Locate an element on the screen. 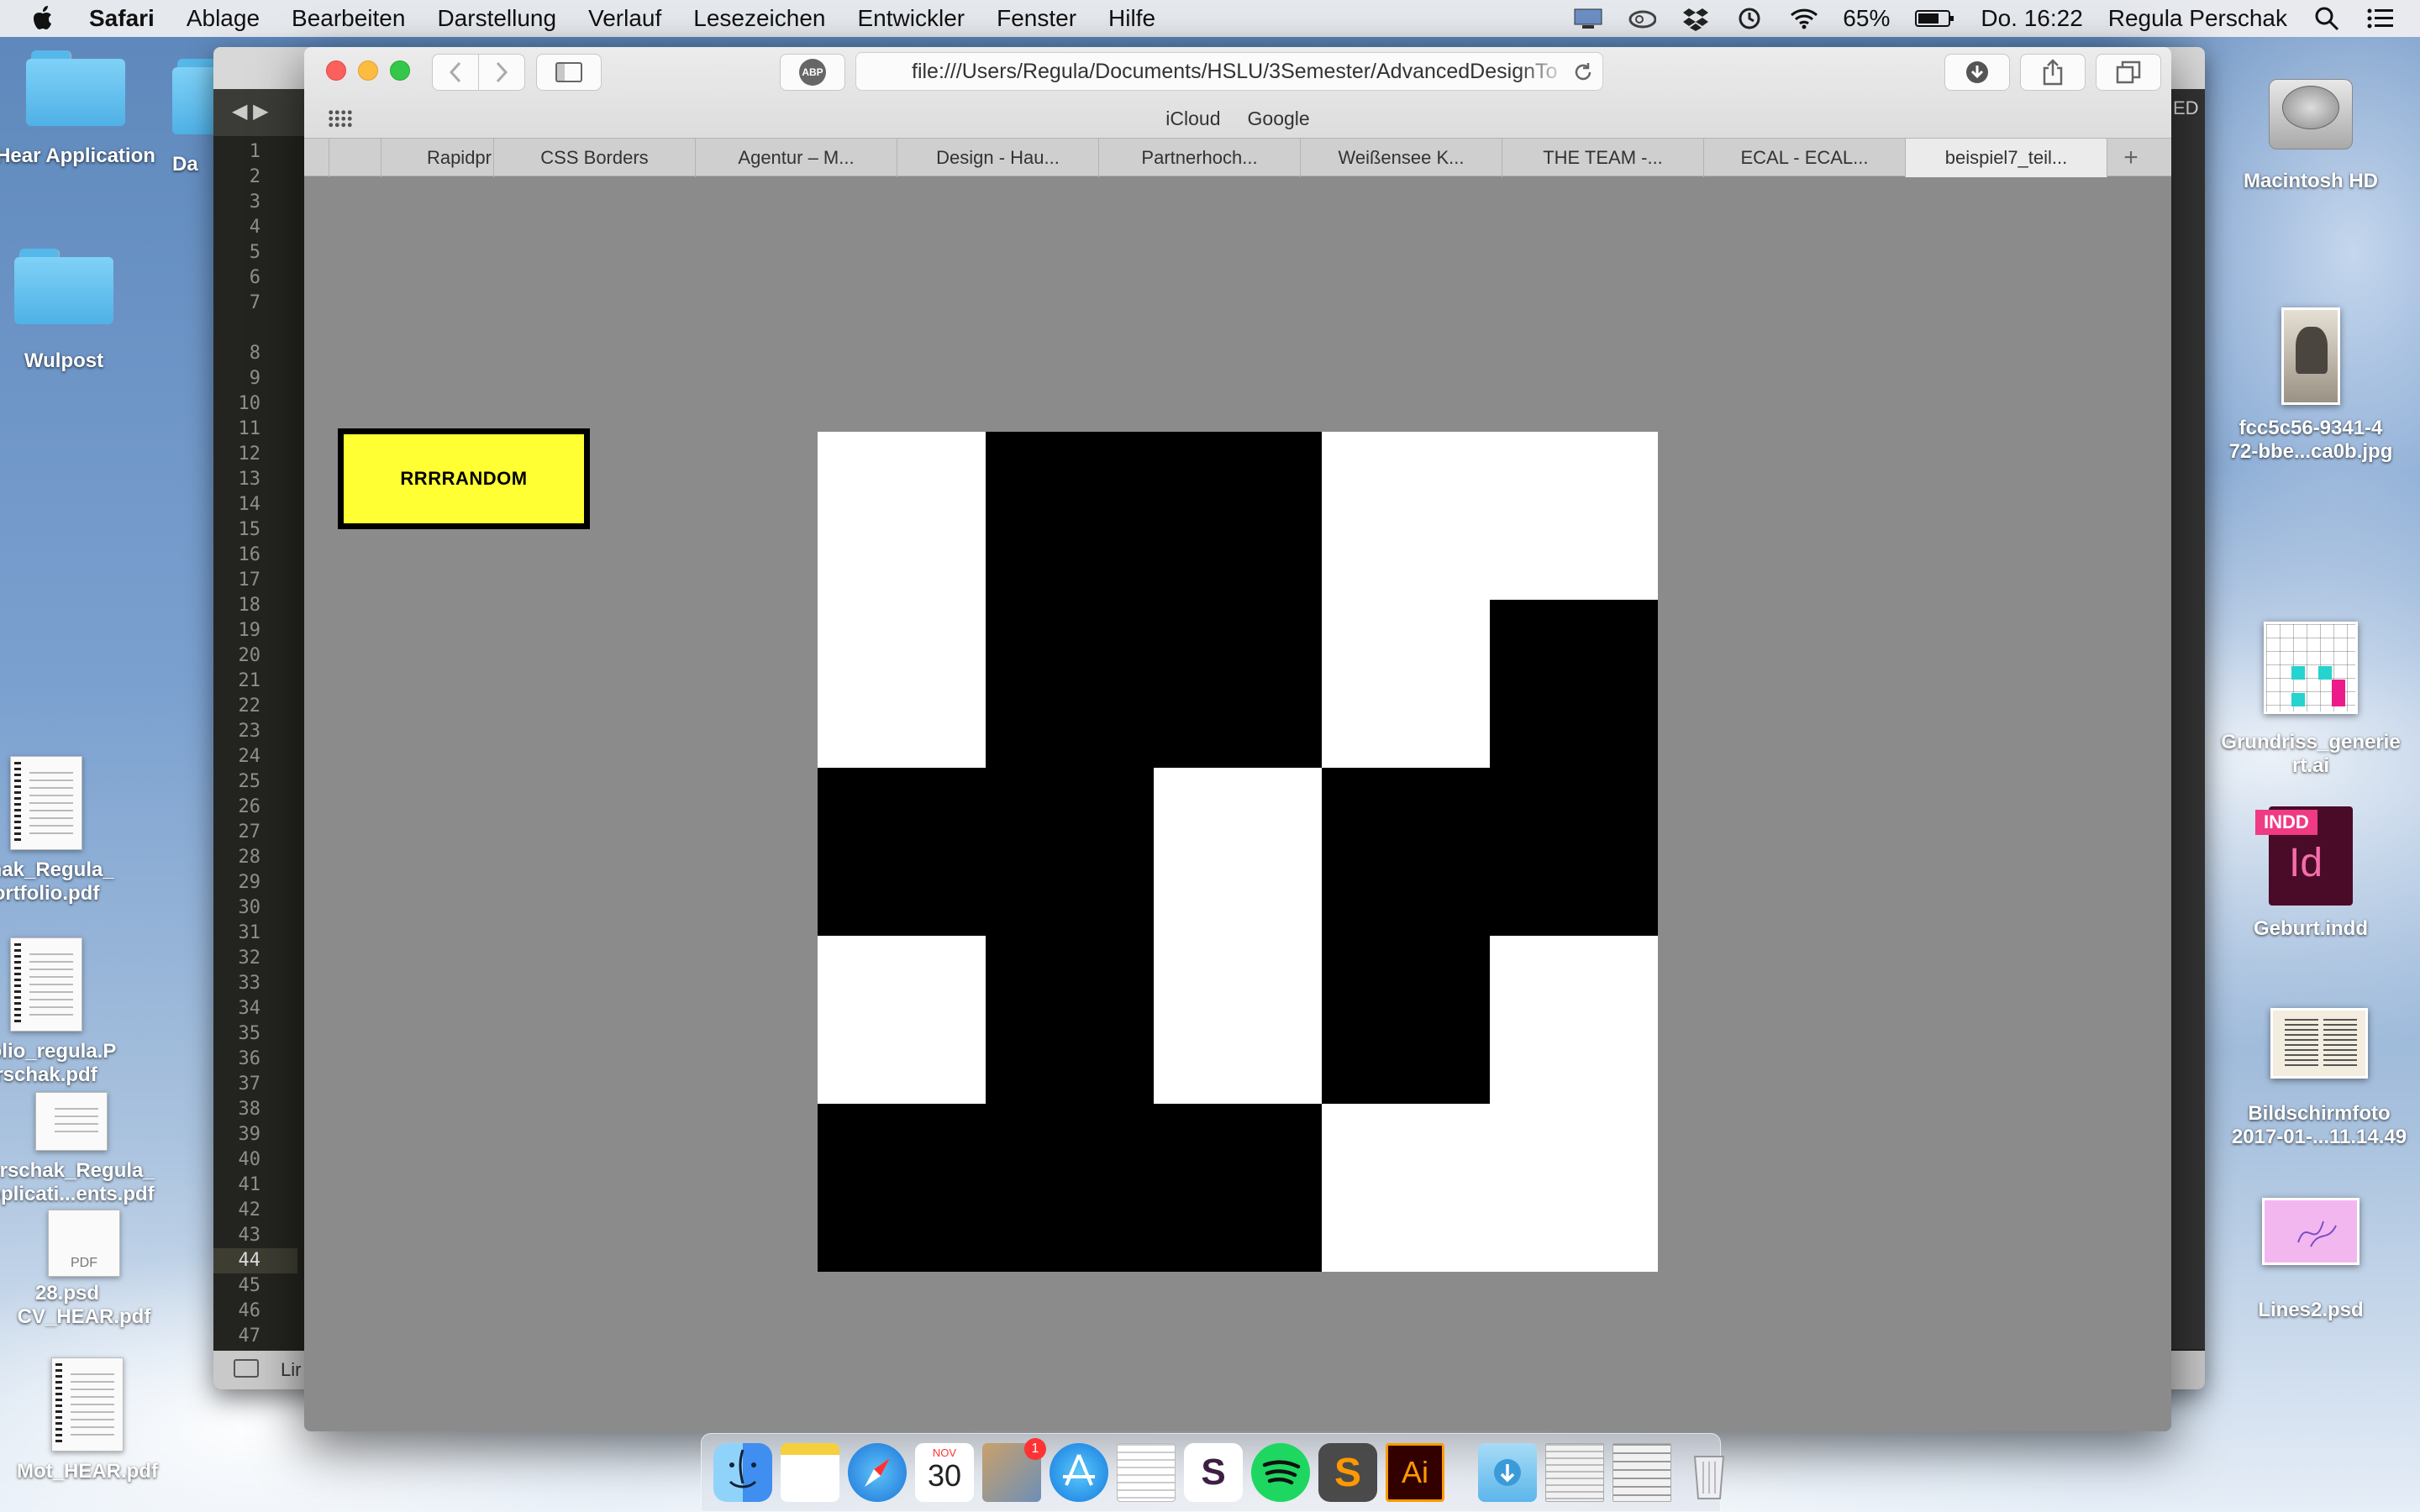 This screenshot has width=2420, height=1512. menu-app-safari: Safari is located at coordinates (122, 18).